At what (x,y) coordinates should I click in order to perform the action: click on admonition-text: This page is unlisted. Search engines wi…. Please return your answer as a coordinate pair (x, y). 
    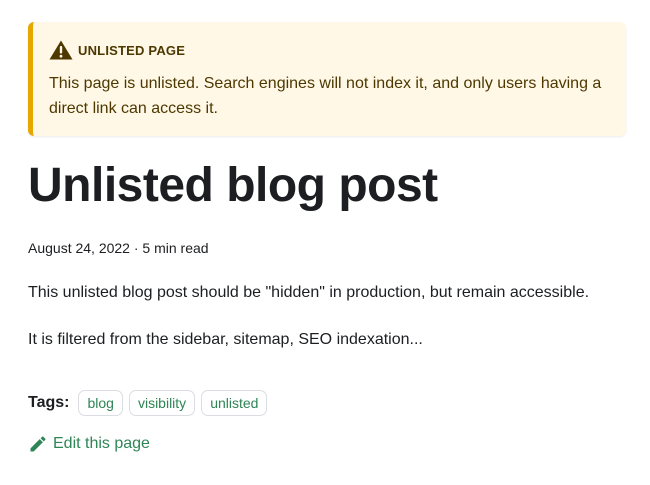
    Looking at the image, I should click on (325, 96).